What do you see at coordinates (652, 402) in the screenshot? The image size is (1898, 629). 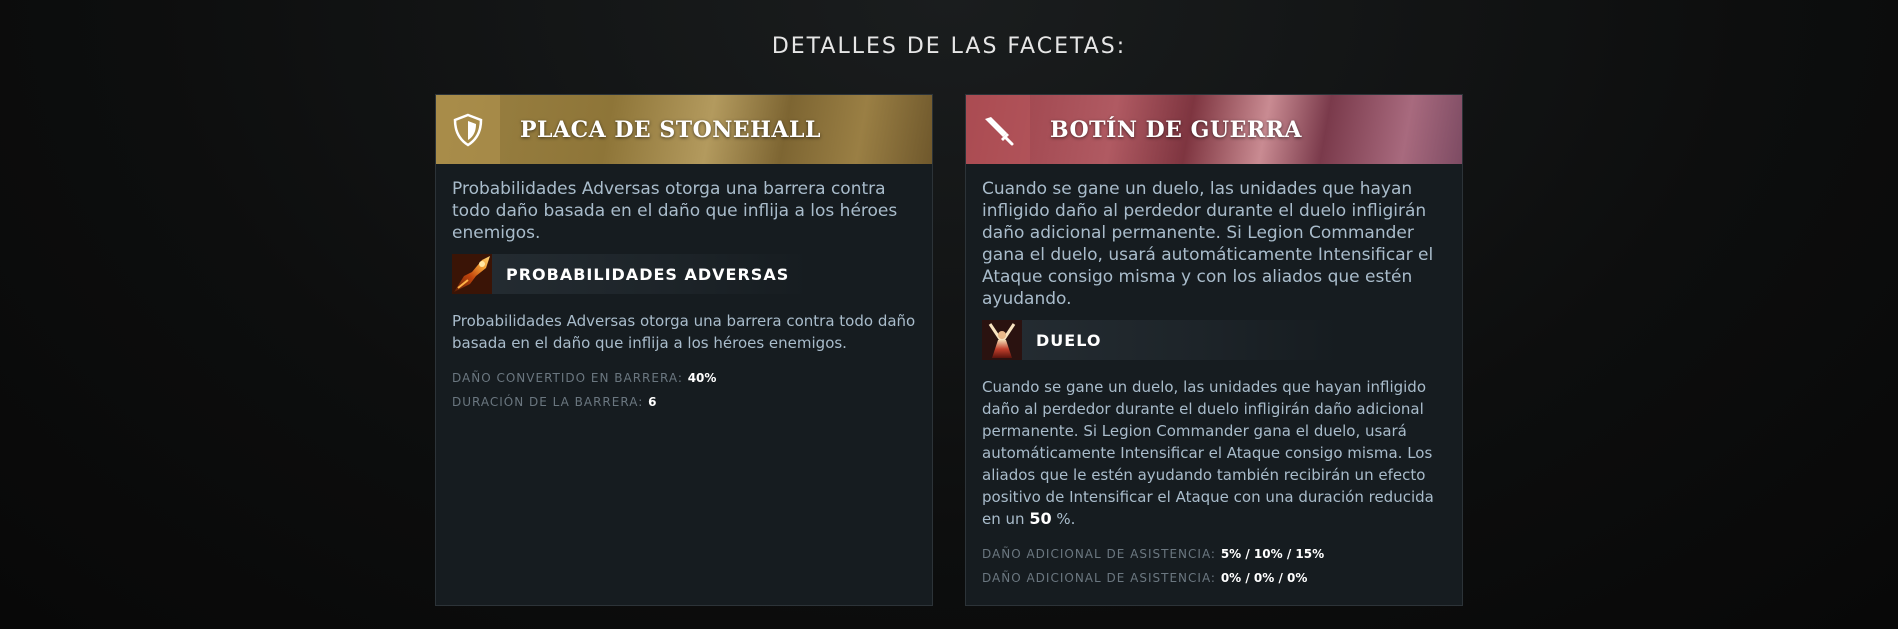 I see `stat-value: 6` at bounding box center [652, 402].